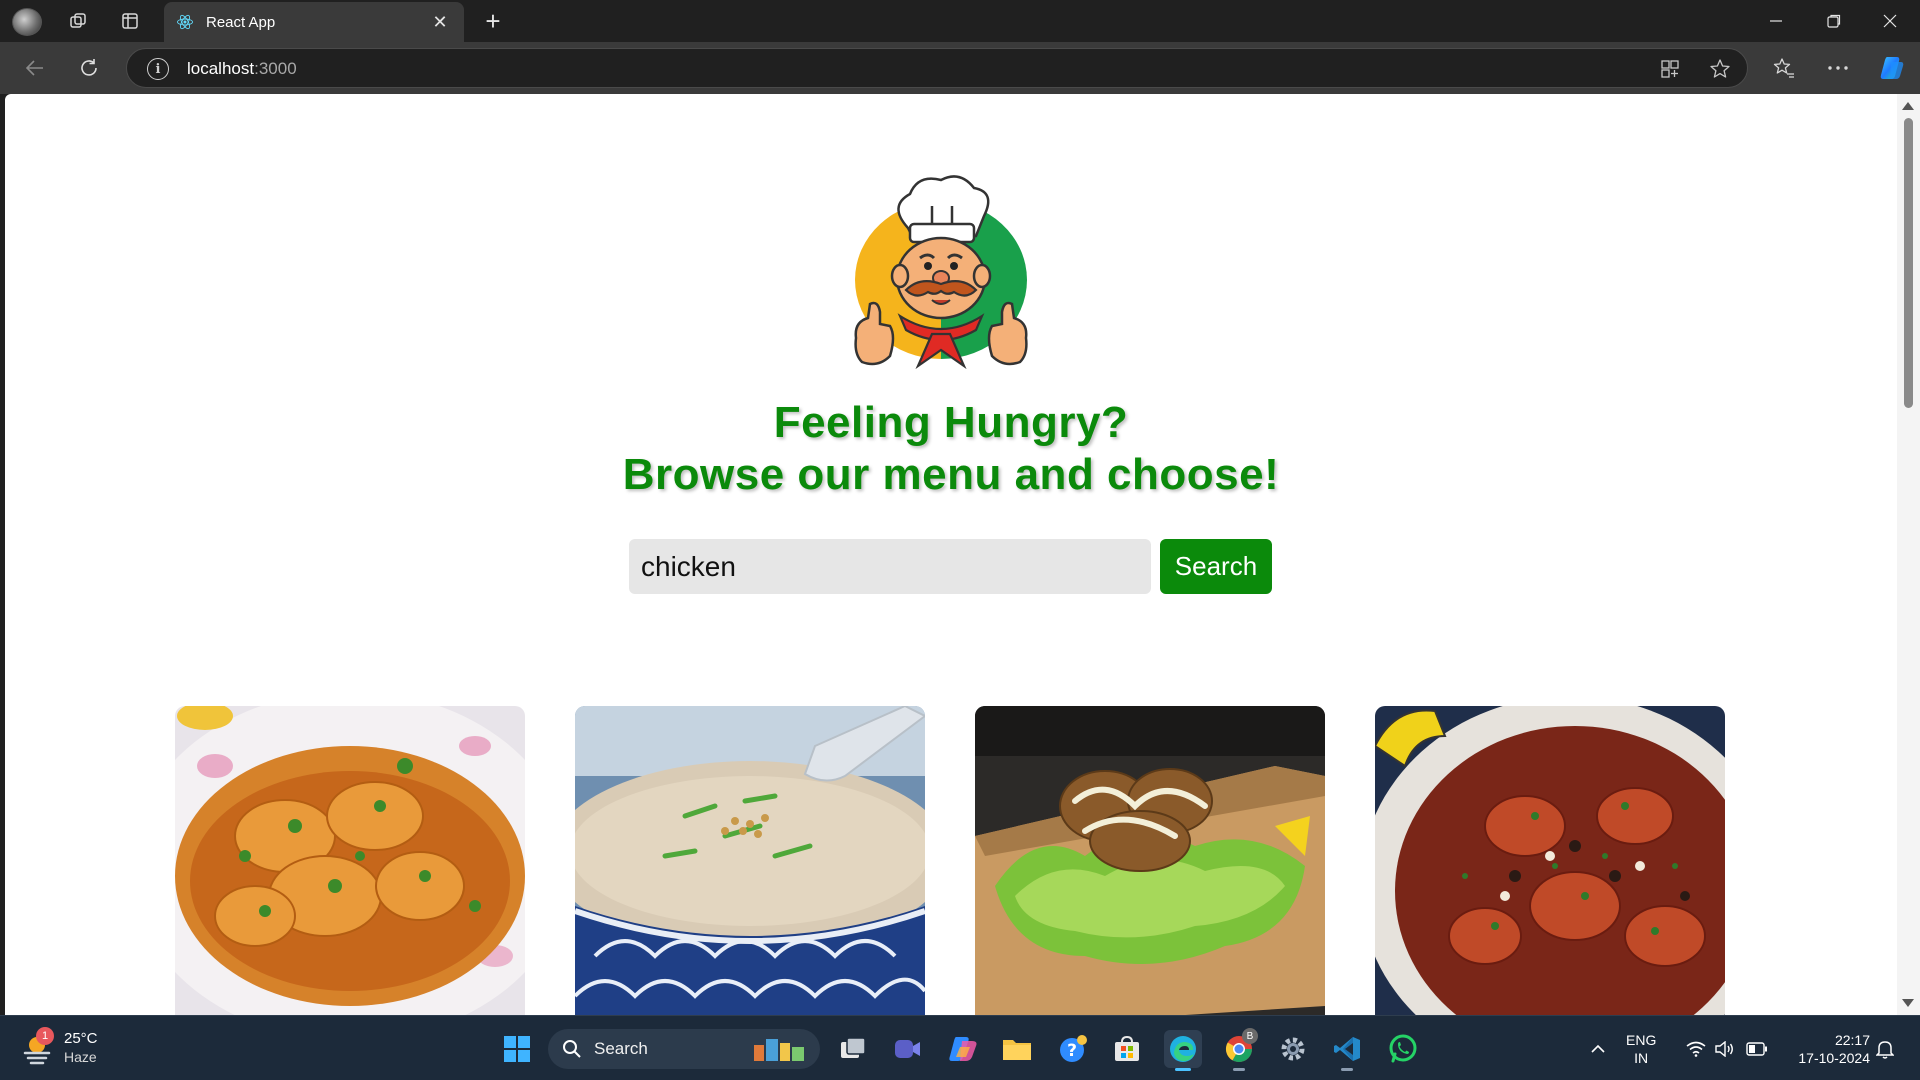  I want to click on fried-chicken-lettuce-image, so click(1150, 860).